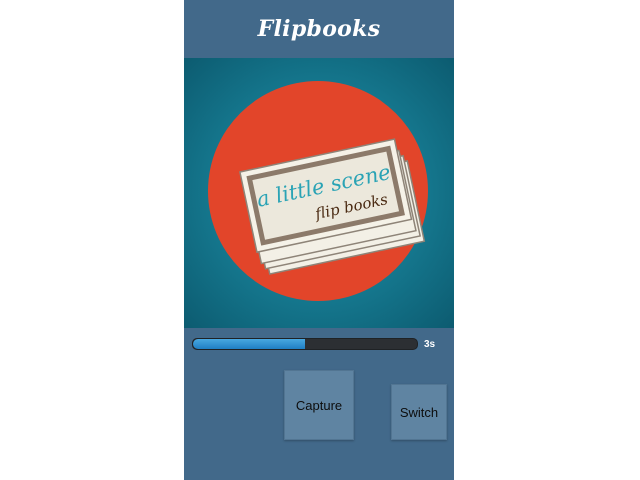  I want to click on recording-progress-bar, so click(305, 344).